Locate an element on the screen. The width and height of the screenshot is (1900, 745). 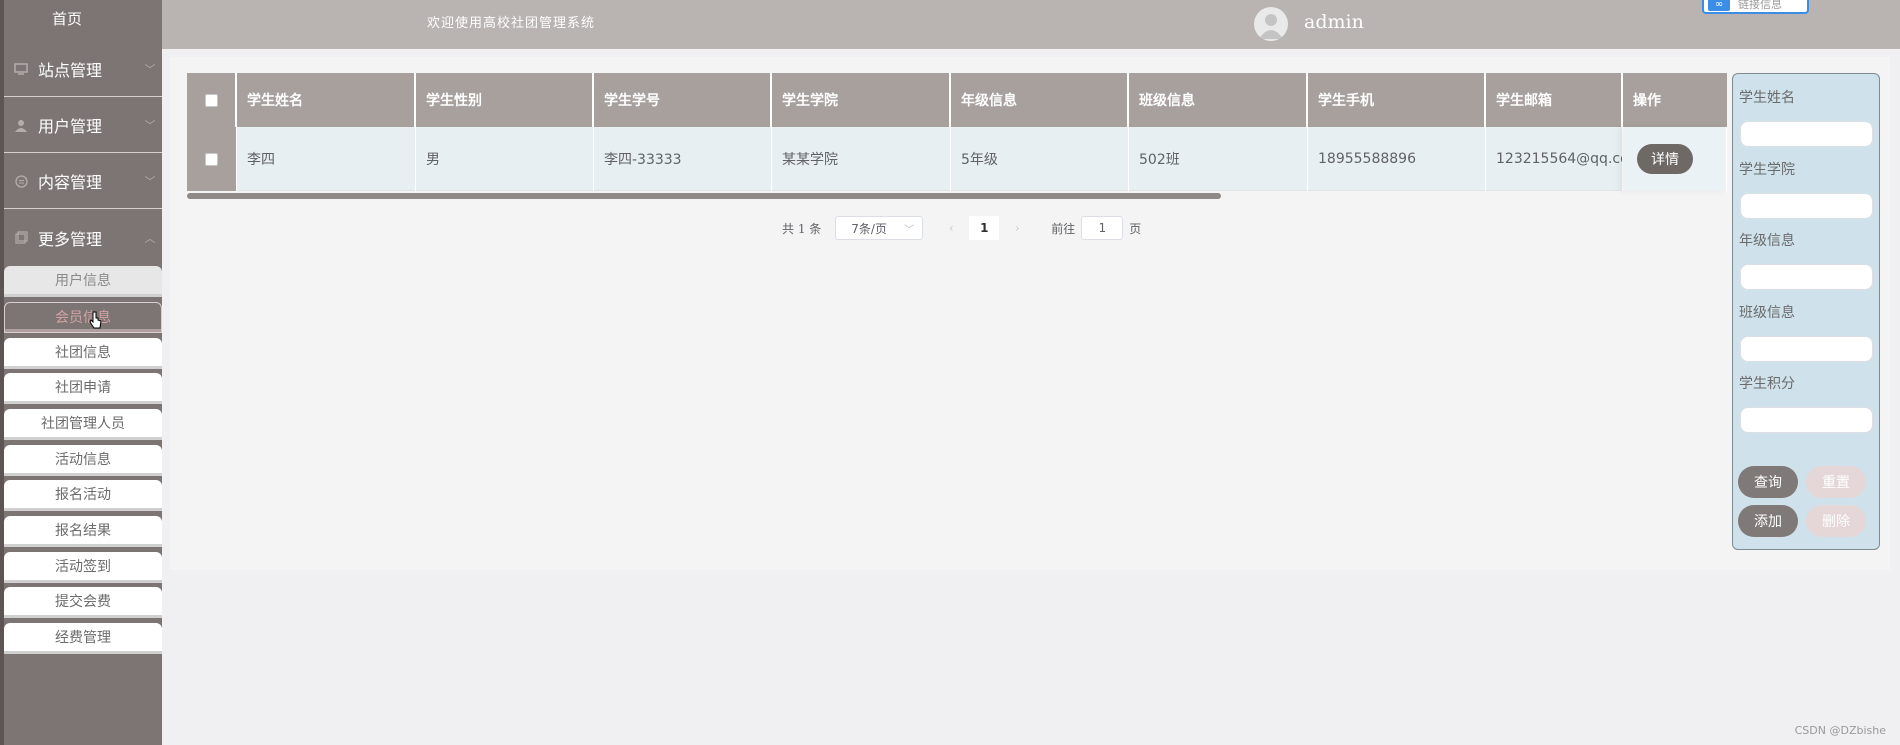
pagination: 共 1 条 7条/页 ﹀ ‹ 1 › 前往 页 is located at coordinates (961, 228).